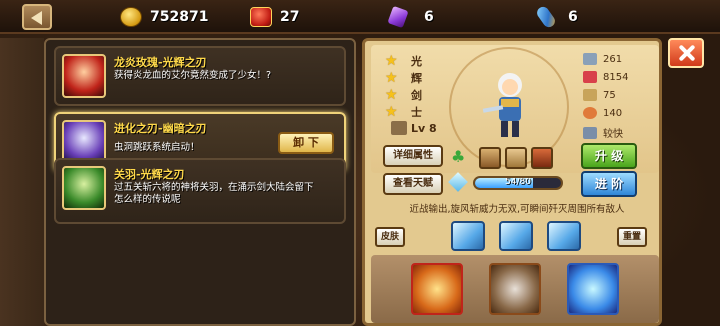  Describe the element at coordinates (22, 182) in the screenshot. I see `side-tab-strip` at that location.